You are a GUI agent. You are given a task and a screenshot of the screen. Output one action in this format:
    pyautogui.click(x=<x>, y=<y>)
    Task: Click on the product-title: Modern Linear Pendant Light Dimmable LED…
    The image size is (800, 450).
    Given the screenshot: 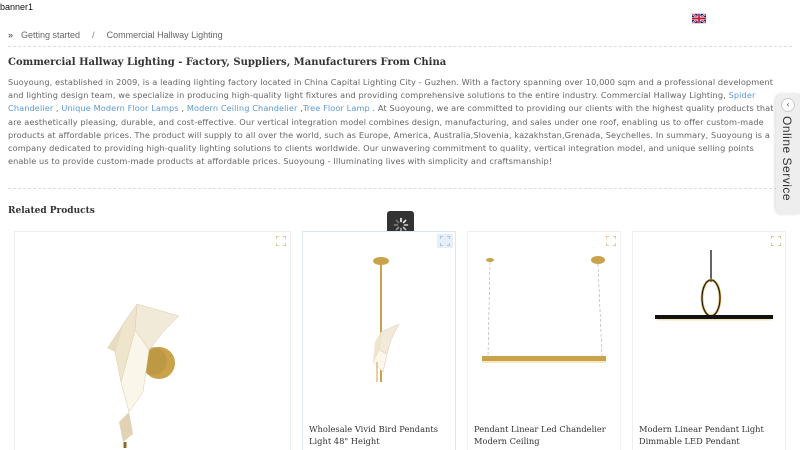 What is the action you would take?
    pyautogui.click(x=710, y=435)
    